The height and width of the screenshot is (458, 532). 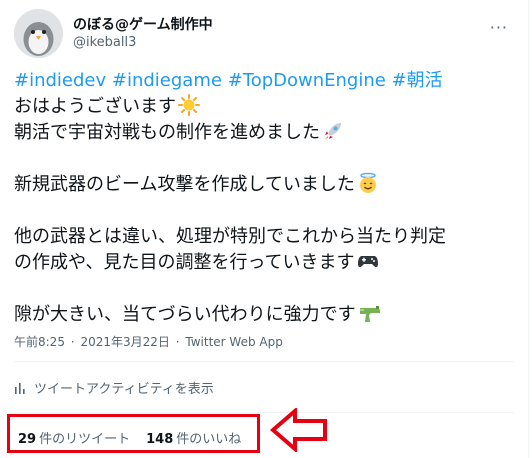 I want to click on tweet-line: の作成や、見た目の調整を行っていきます, so click(x=264, y=263).